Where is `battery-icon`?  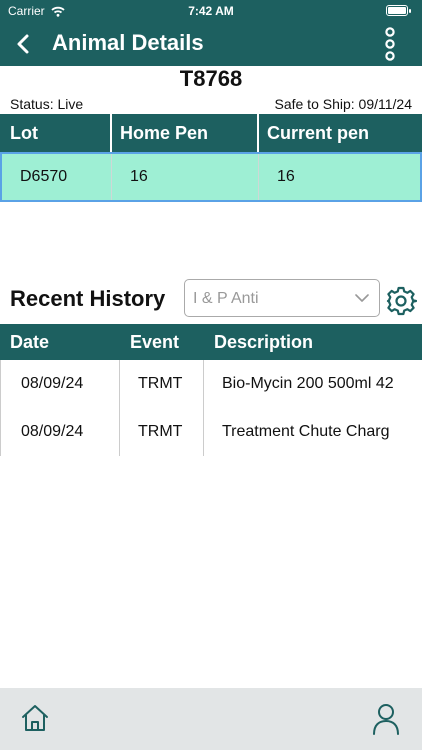 battery-icon is located at coordinates (398, 10).